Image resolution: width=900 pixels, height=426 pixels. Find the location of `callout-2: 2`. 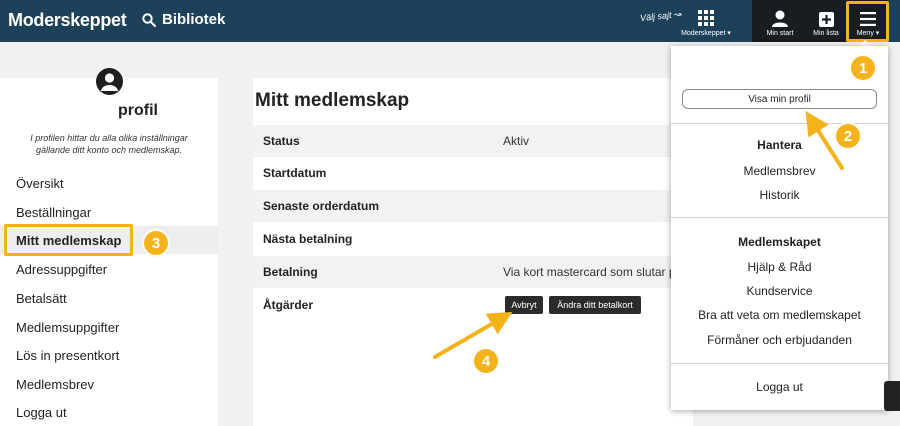

callout-2: 2 is located at coordinates (848, 136).